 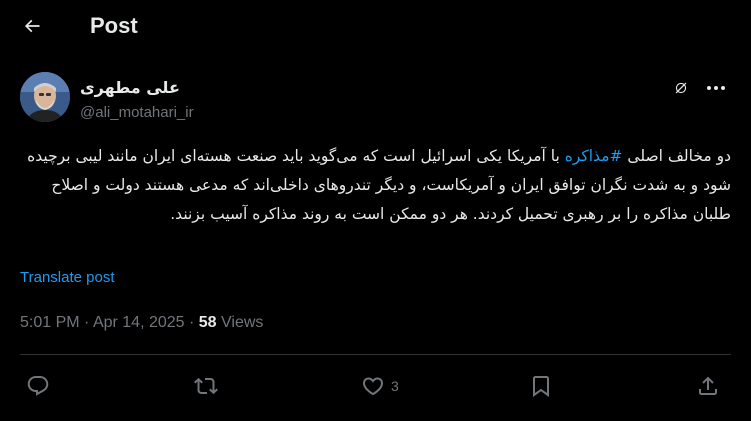 What do you see at coordinates (395, 386) in the screenshot?
I see `like-count: 3` at bounding box center [395, 386].